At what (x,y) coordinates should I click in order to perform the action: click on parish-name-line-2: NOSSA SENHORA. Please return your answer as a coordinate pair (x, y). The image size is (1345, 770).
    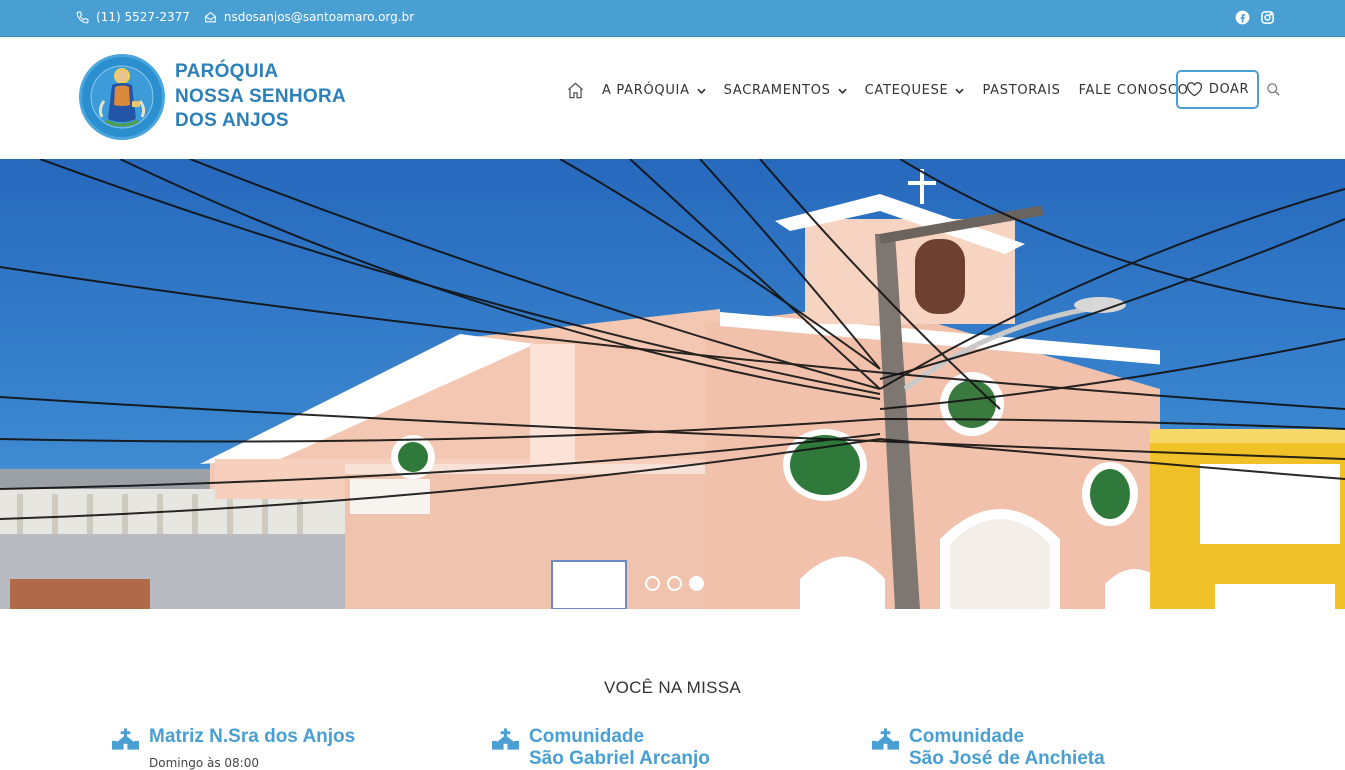
    Looking at the image, I should click on (261, 96).